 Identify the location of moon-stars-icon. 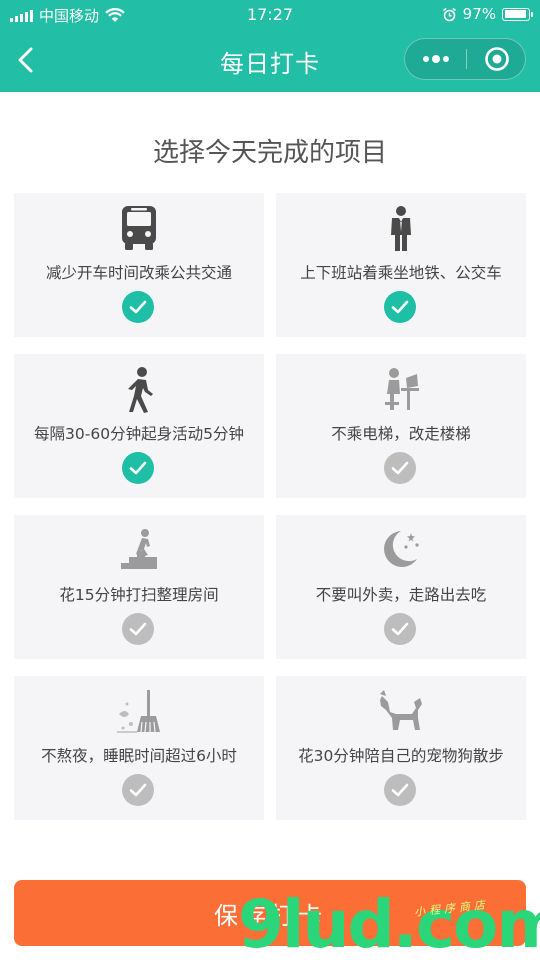
(401, 551).